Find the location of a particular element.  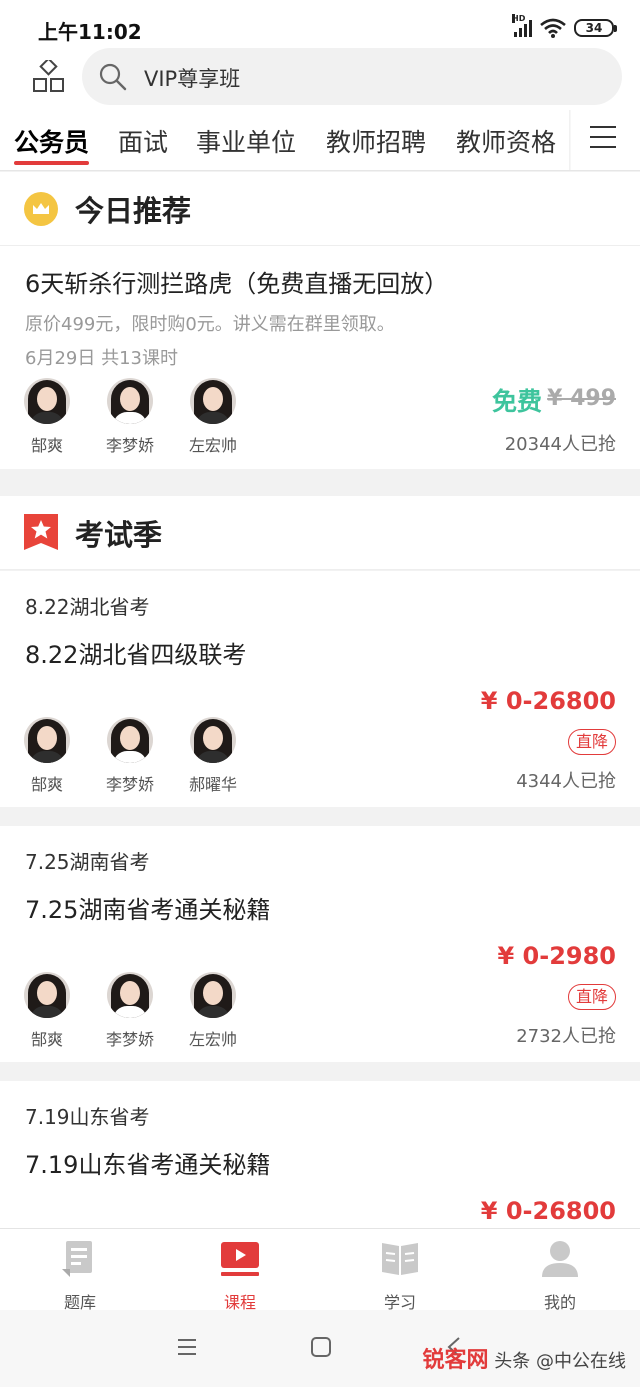

watermark: 锐客网 头条 @中公在线 is located at coordinates (524, 1358).